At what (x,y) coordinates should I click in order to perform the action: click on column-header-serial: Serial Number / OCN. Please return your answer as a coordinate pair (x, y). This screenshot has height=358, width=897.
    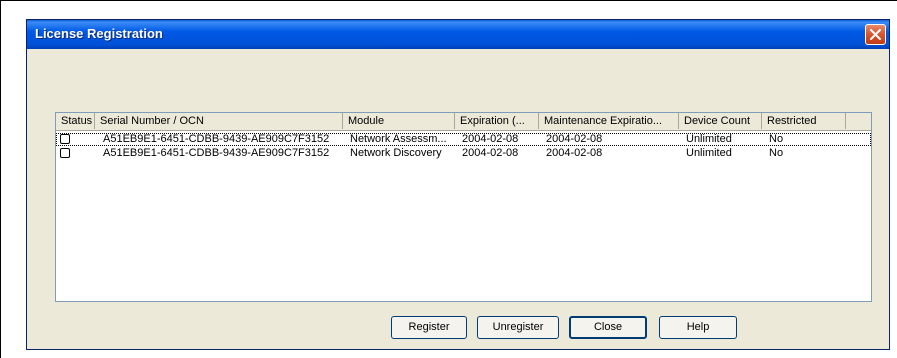
    Looking at the image, I should click on (219, 121).